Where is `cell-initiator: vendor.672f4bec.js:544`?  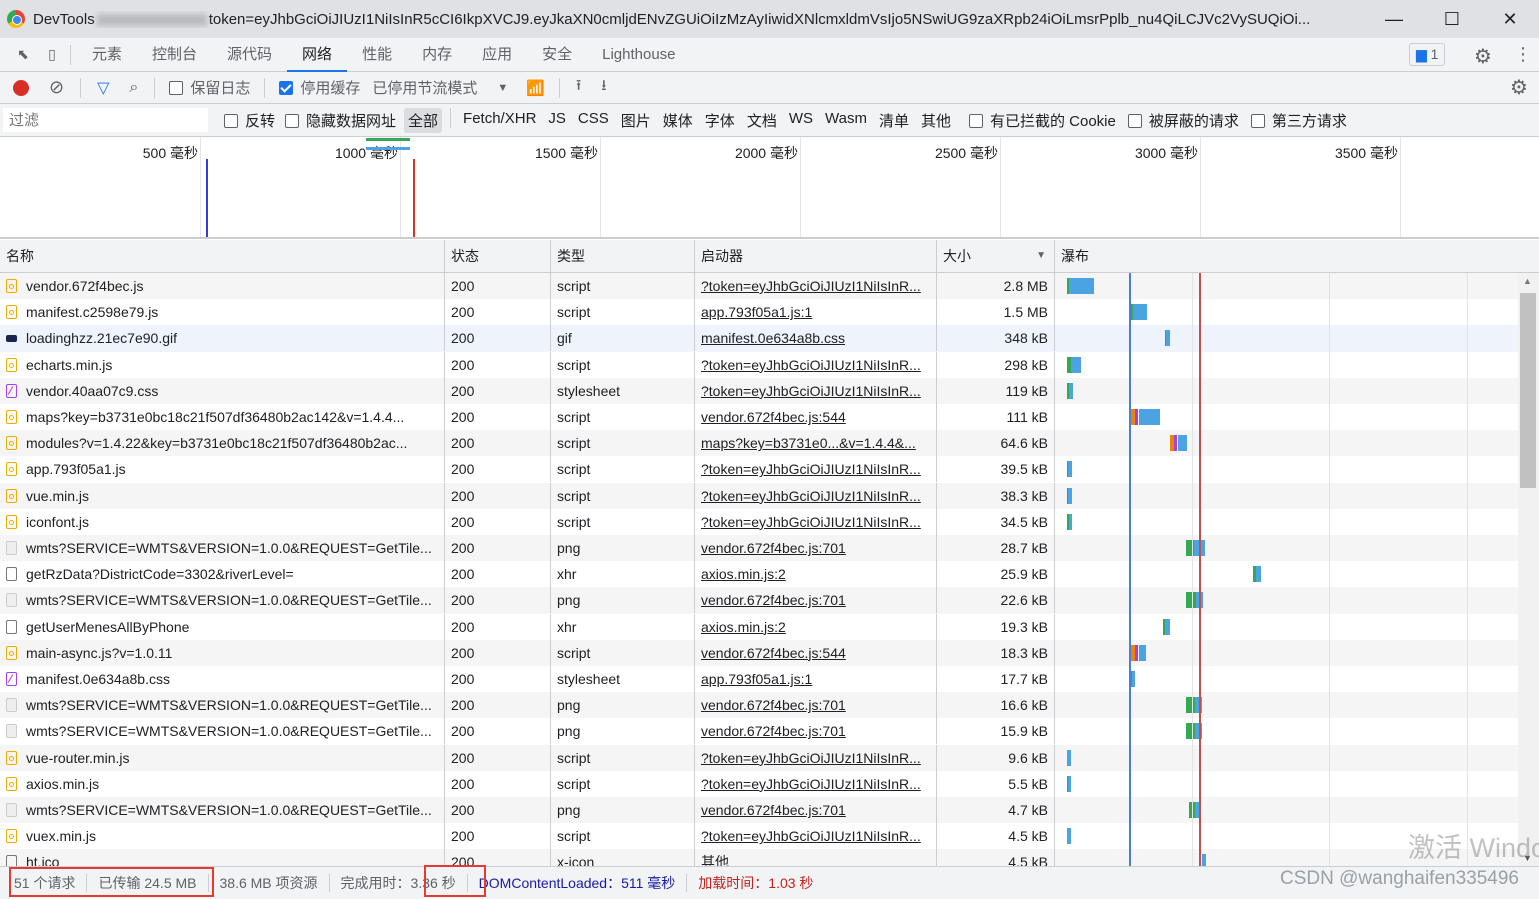 cell-initiator: vendor.672f4bec.js:544 is located at coordinates (816, 417).